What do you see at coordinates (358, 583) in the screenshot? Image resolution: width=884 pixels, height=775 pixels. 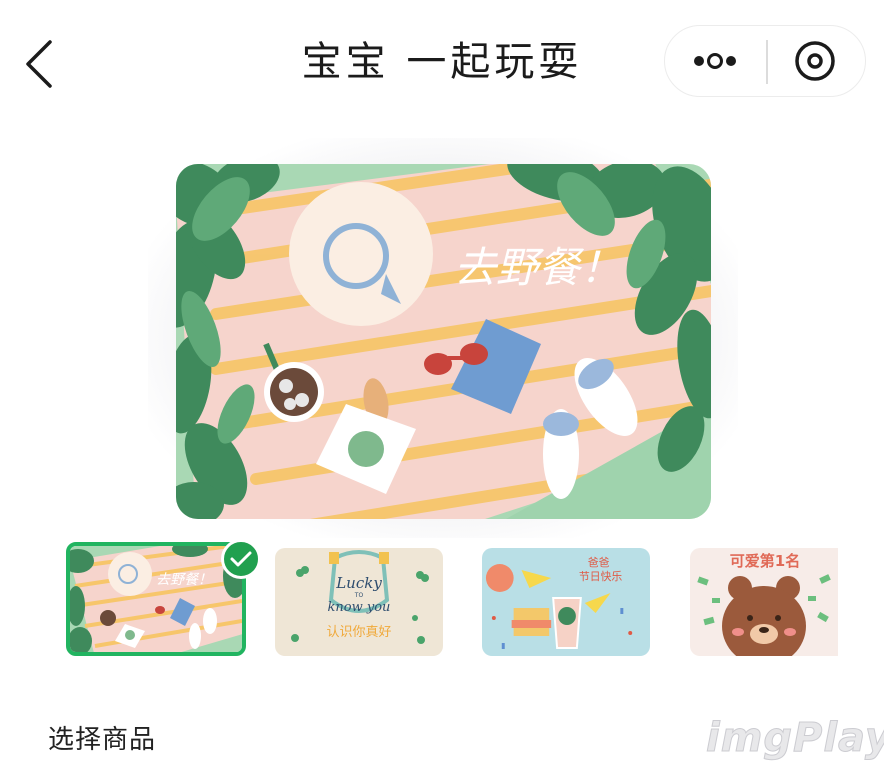 I see `thumb-lucky-line1: Lucky` at bounding box center [358, 583].